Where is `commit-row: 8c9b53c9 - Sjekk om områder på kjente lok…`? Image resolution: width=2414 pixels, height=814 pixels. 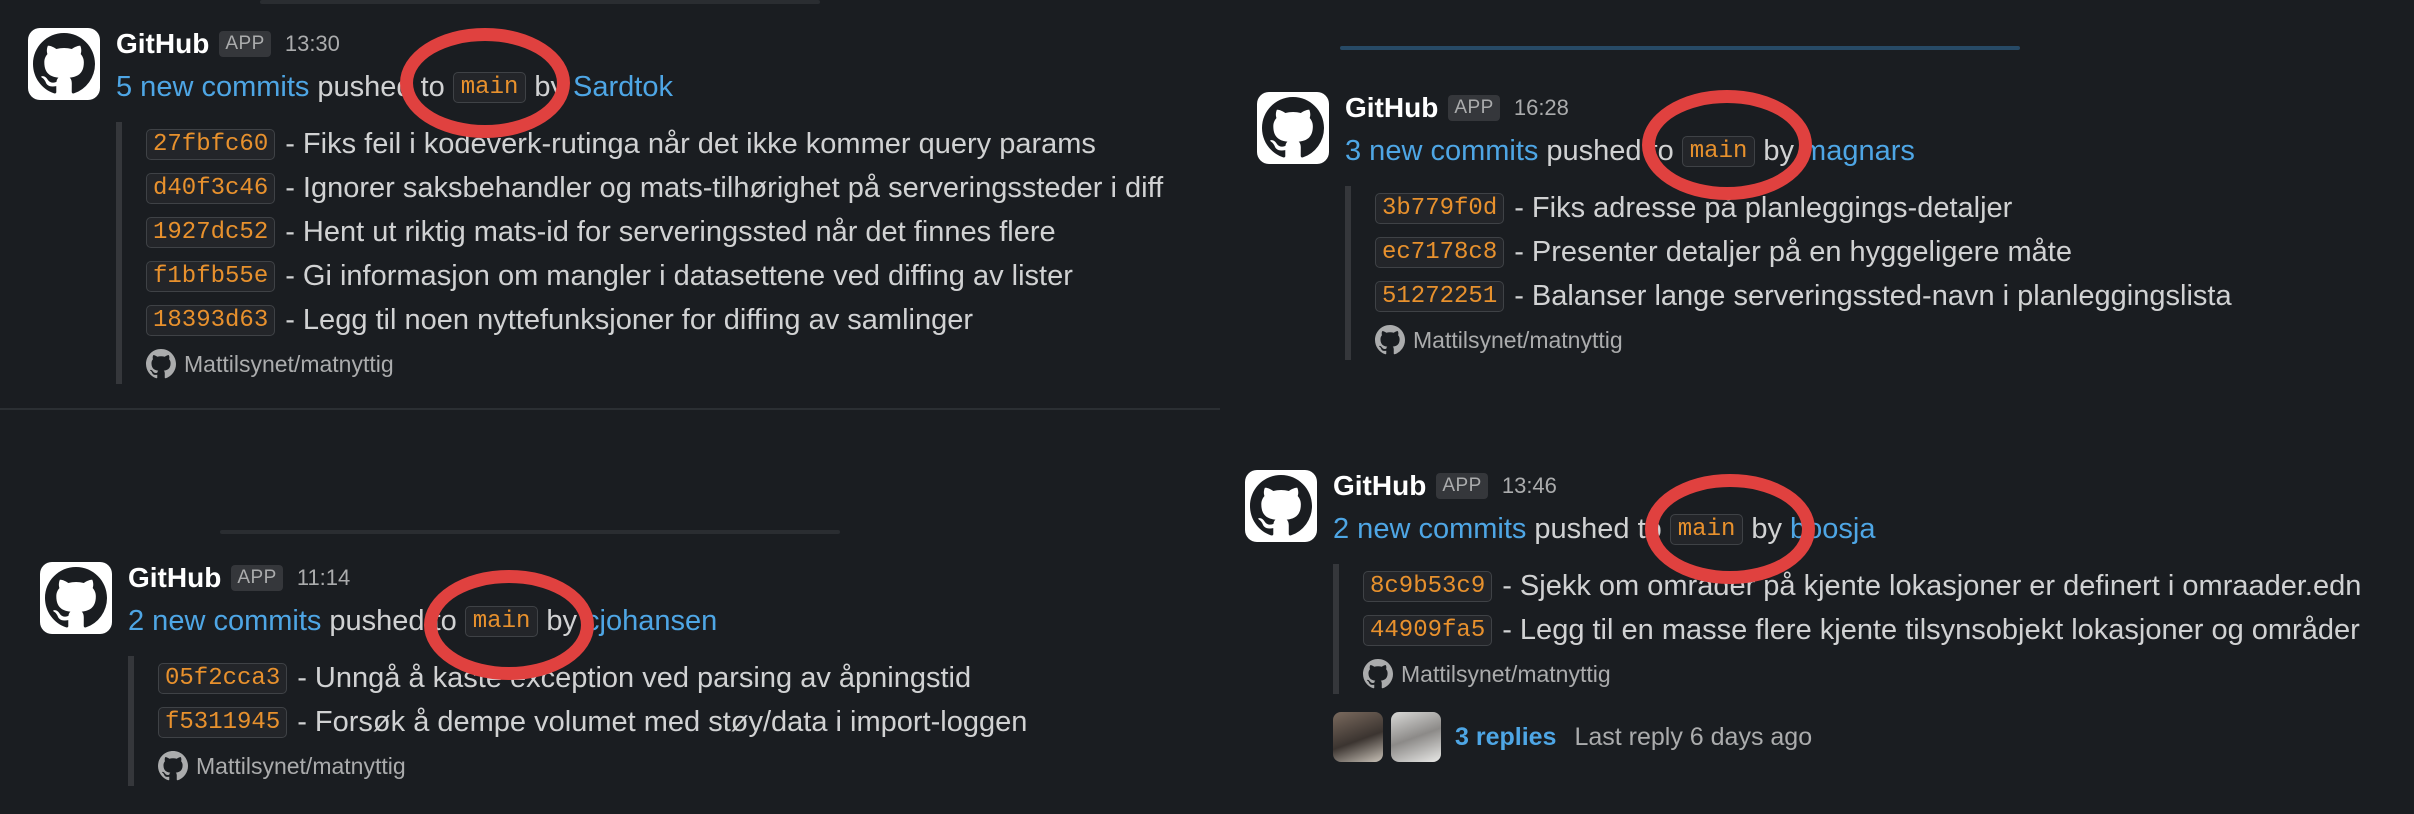
commit-row: 8c9b53c9 - Sjekk om områder på kjente lok… is located at coordinates (1862, 586).